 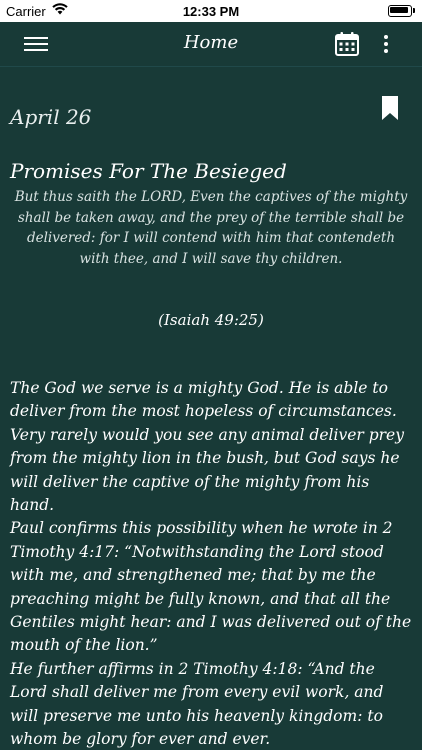 I want to click on status-time: 12:33 PM, so click(x=211, y=11).